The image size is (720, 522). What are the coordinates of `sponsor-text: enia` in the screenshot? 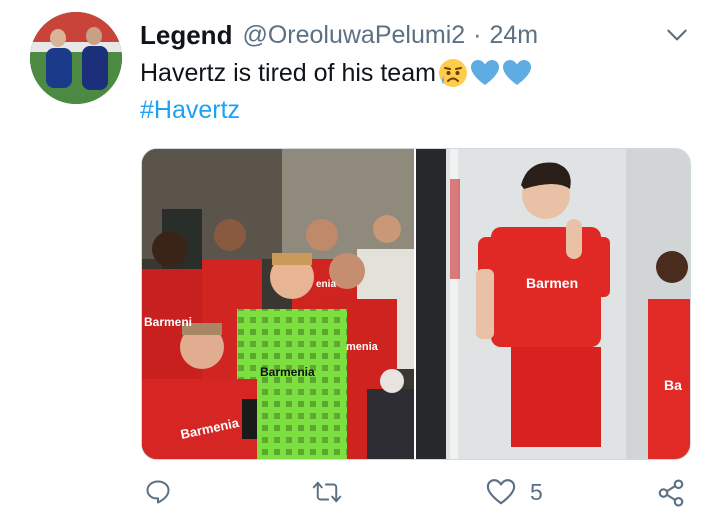 It's located at (326, 284).